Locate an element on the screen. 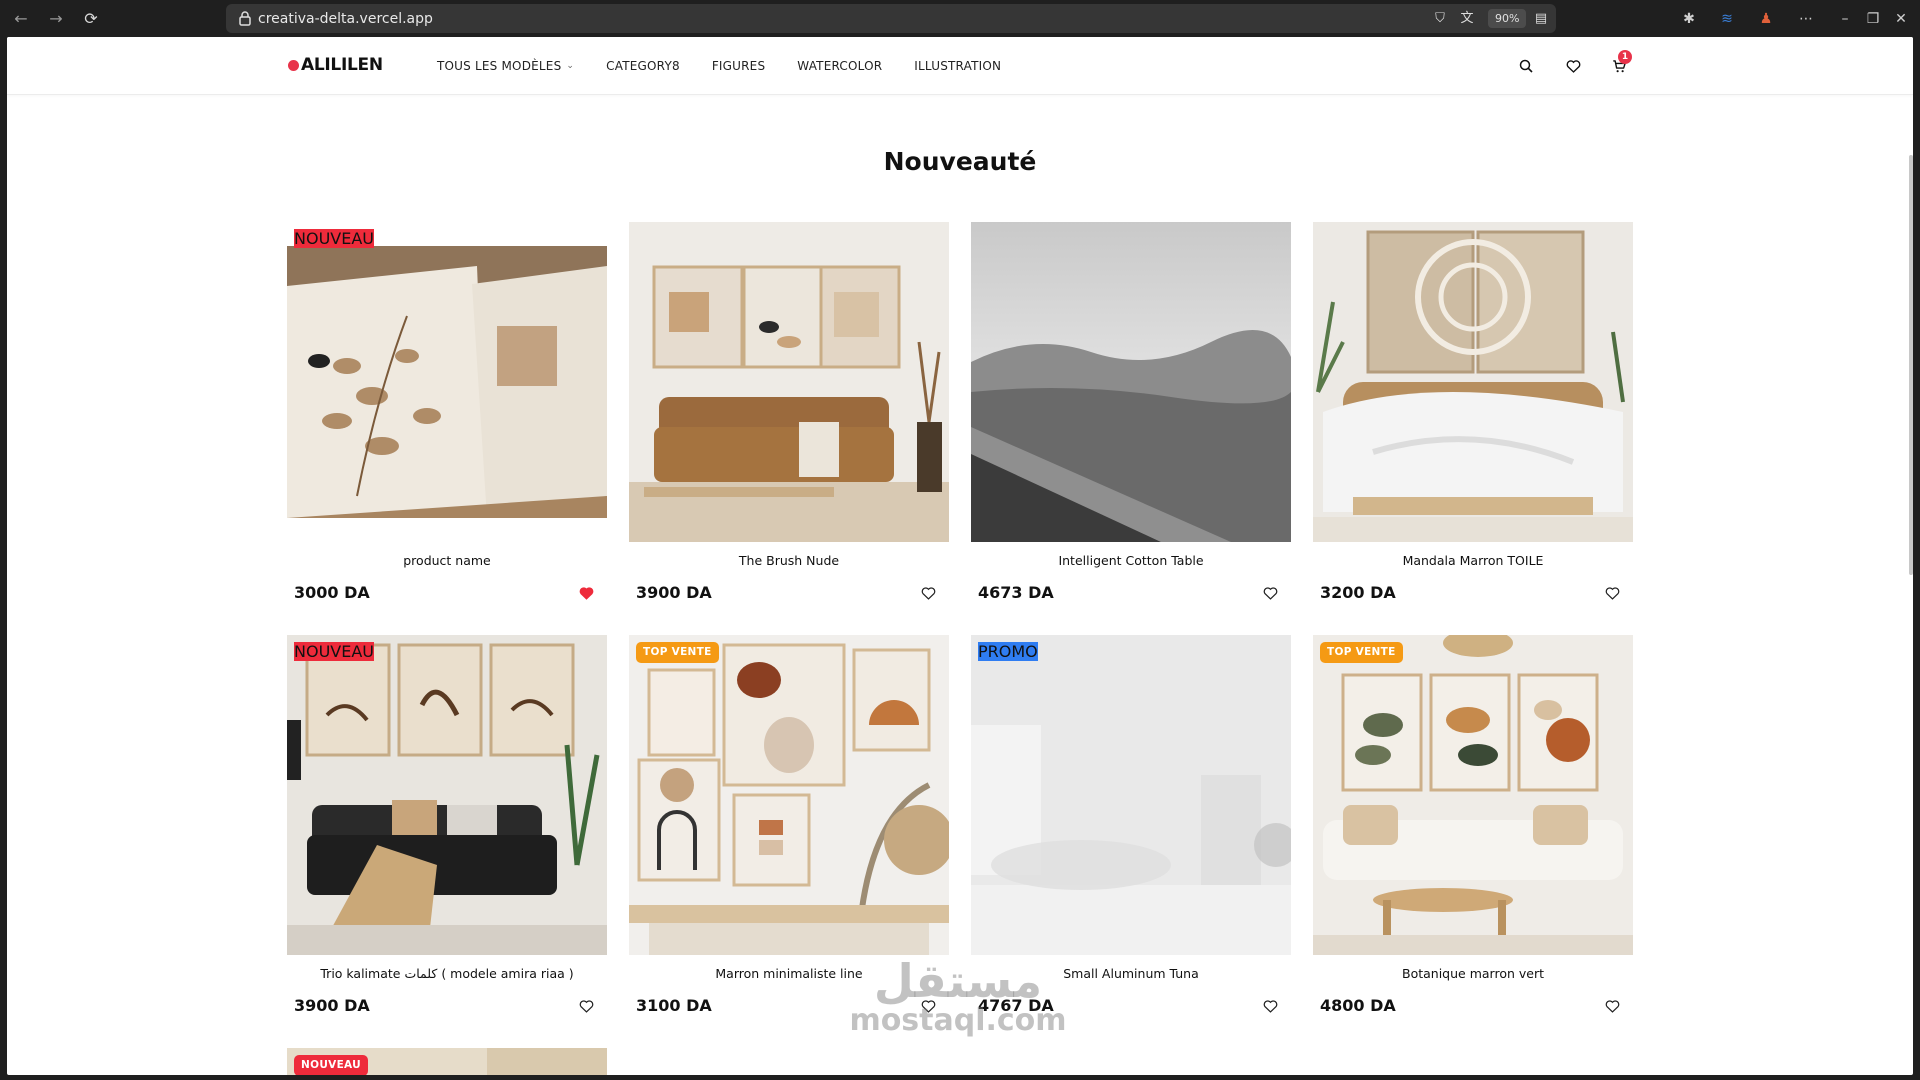 Image resolution: width=1920 pixels, height=1080 pixels. section-title: Nouveauté is located at coordinates (960, 161).